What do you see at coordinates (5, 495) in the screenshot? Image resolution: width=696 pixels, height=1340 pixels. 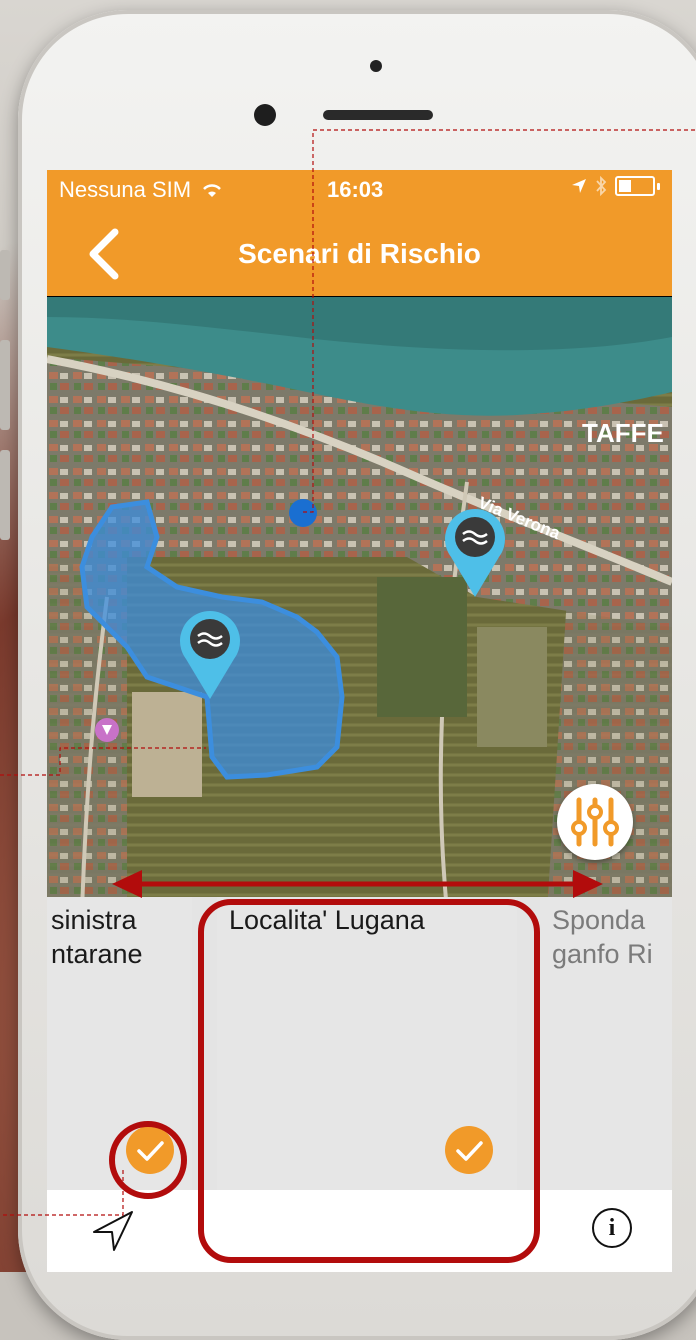 I see `volume-down-button` at bounding box center [5, 495].